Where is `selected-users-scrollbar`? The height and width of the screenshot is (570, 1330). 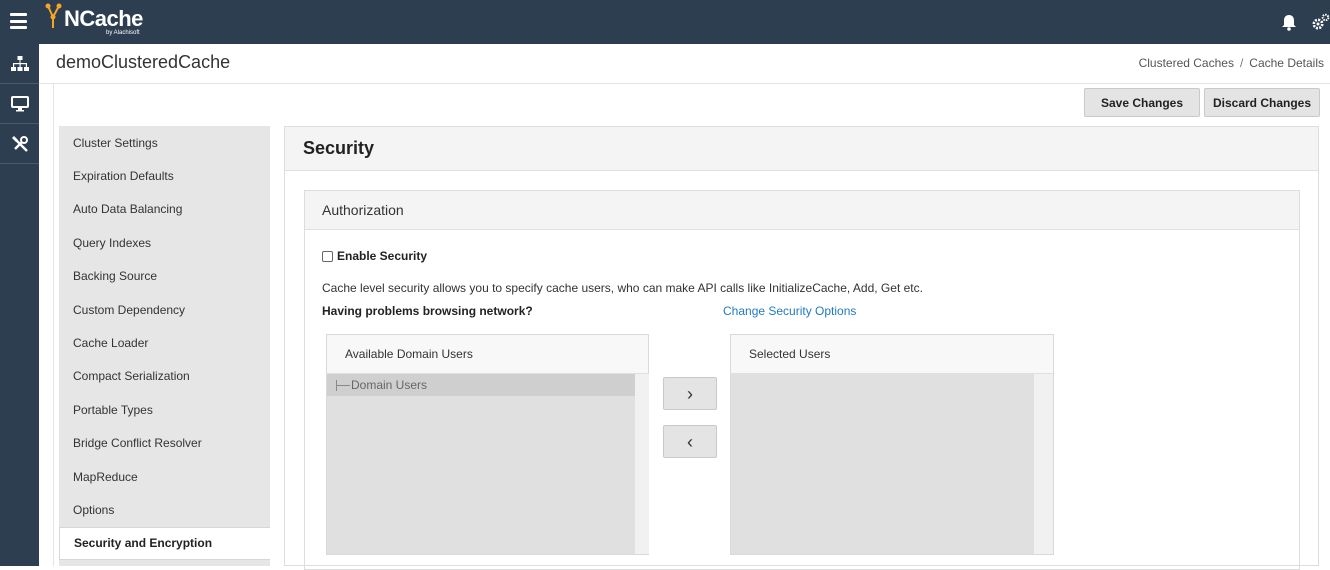 selected-users-scrollbar is located at coordinates (1043, 464).